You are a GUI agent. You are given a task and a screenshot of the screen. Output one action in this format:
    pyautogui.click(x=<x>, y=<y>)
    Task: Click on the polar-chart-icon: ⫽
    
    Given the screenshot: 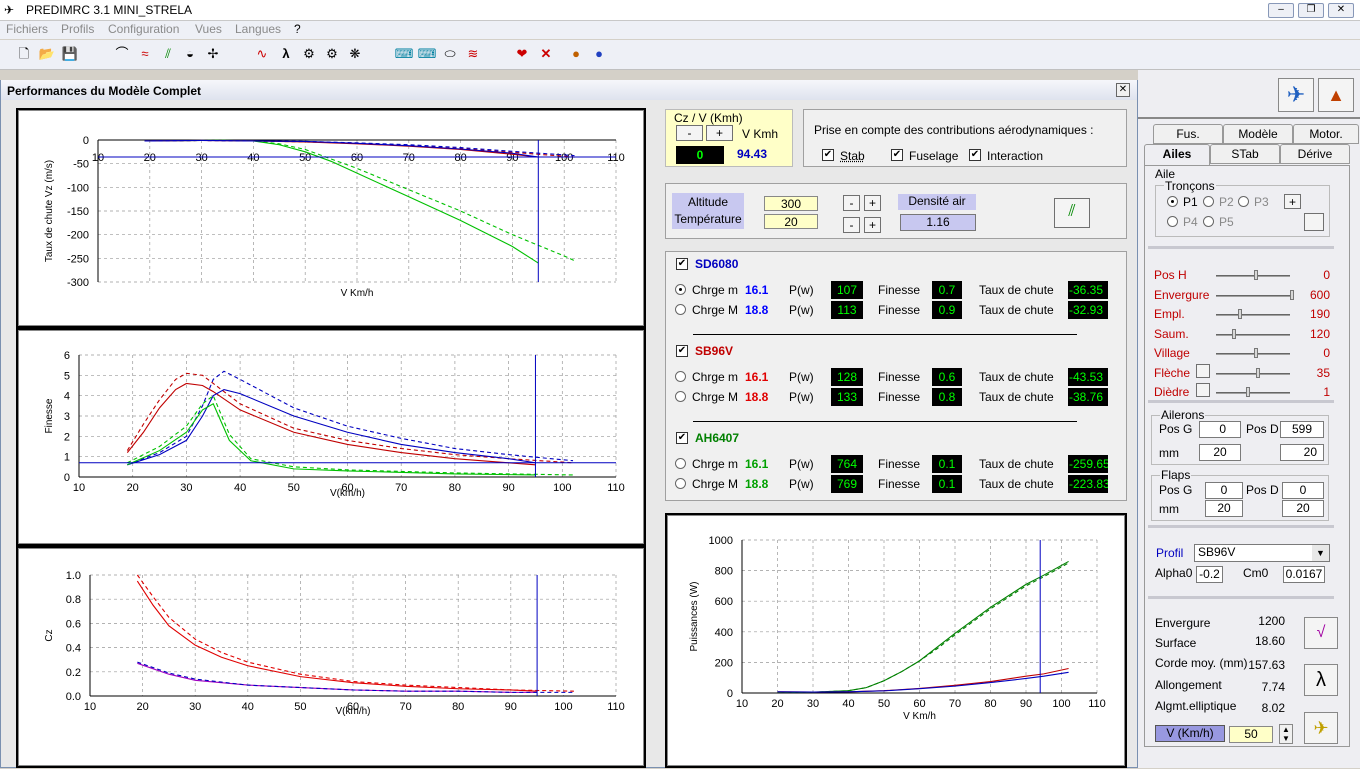 What is the action you would take?
    pyautogui.click(x=1072, y=213)
    